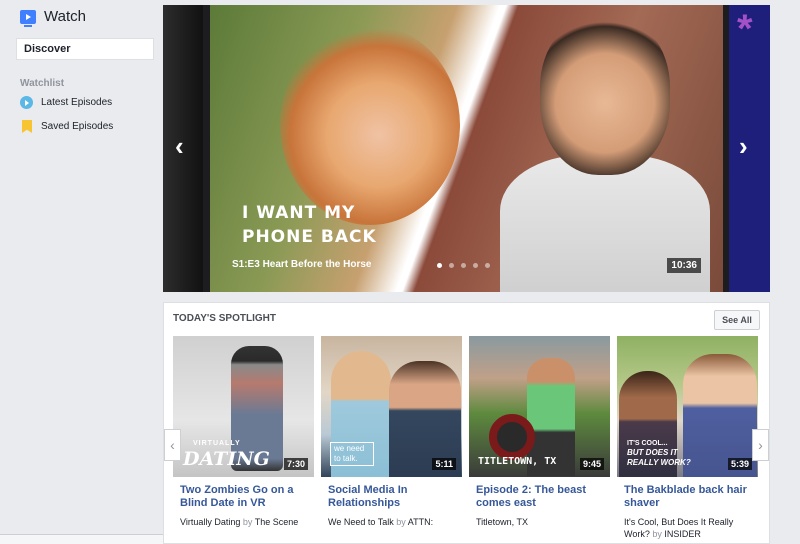 This screenshot has height=544, width=800. I want to click on video-duration: 7:30, so click(295, 464).